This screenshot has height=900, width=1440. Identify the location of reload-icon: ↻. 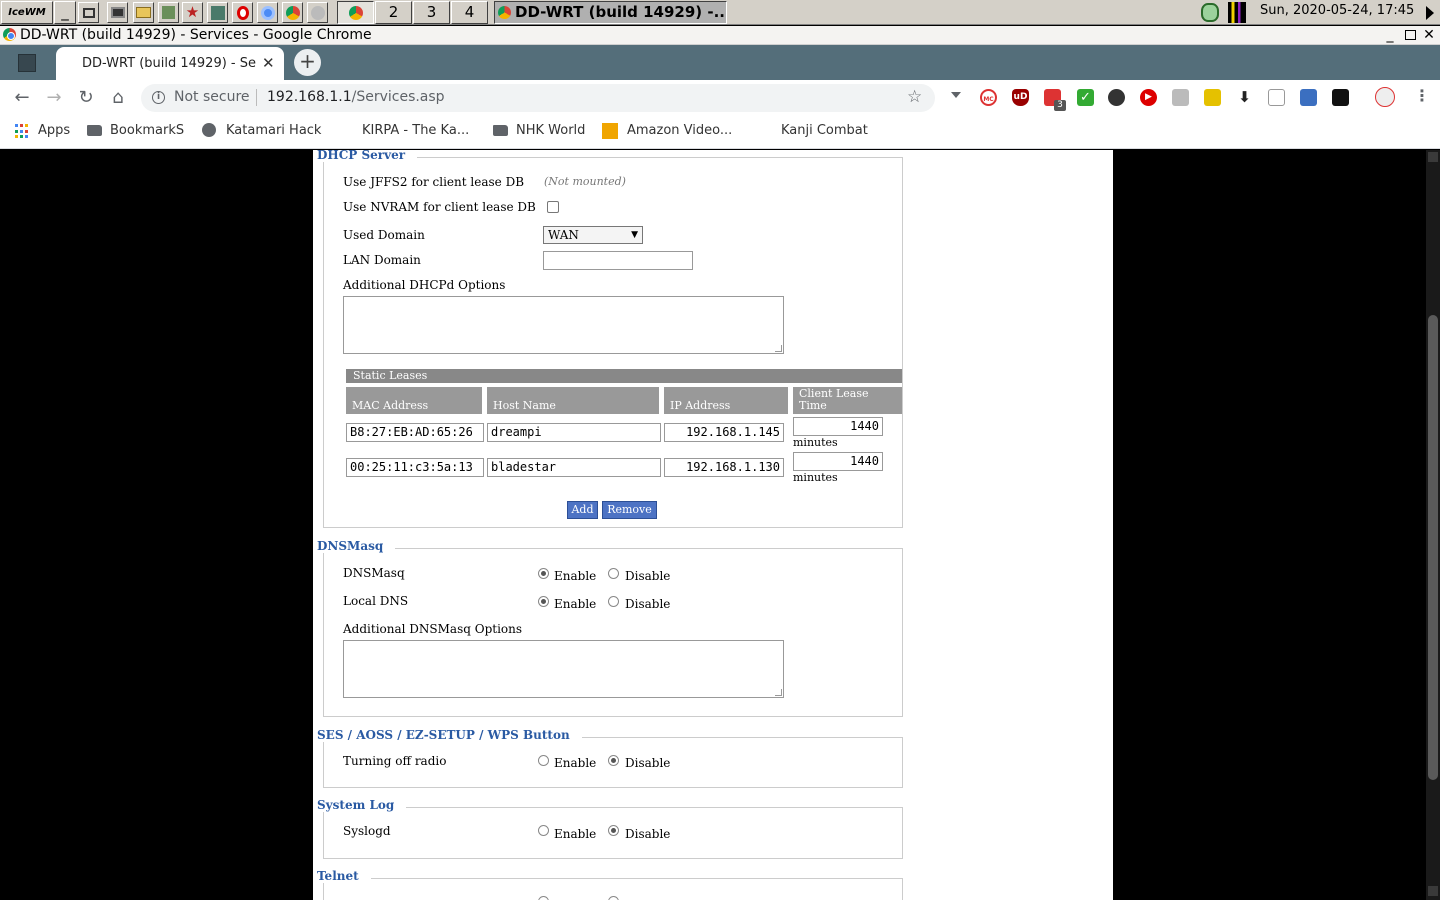
(86, 98).